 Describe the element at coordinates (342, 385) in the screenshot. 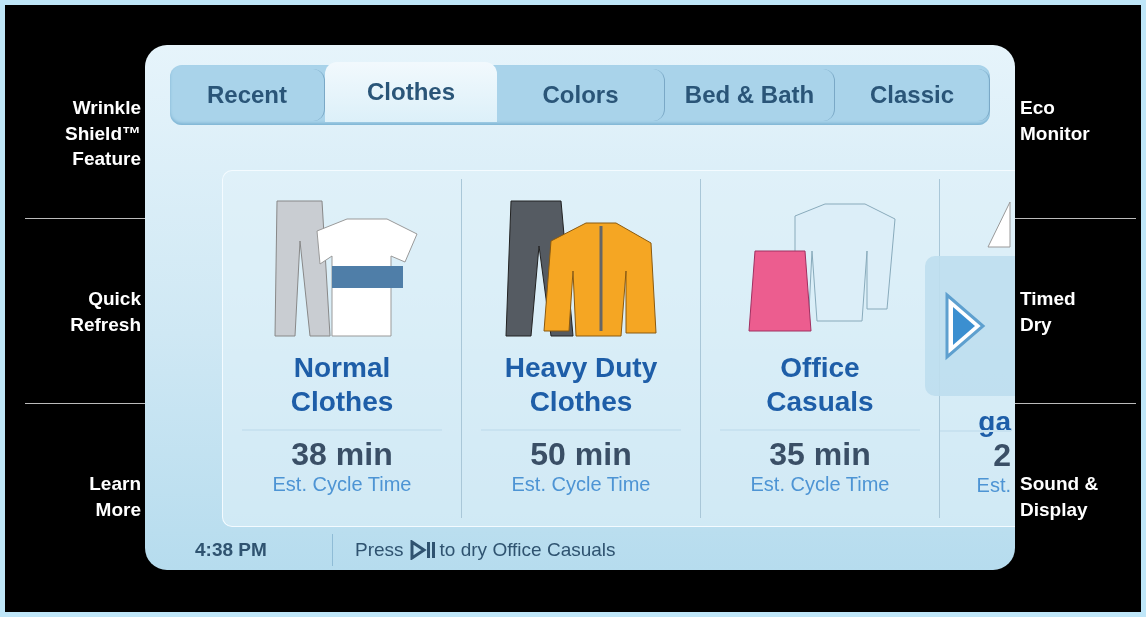

I see `cycle-name: Normal Clothes` at that location.